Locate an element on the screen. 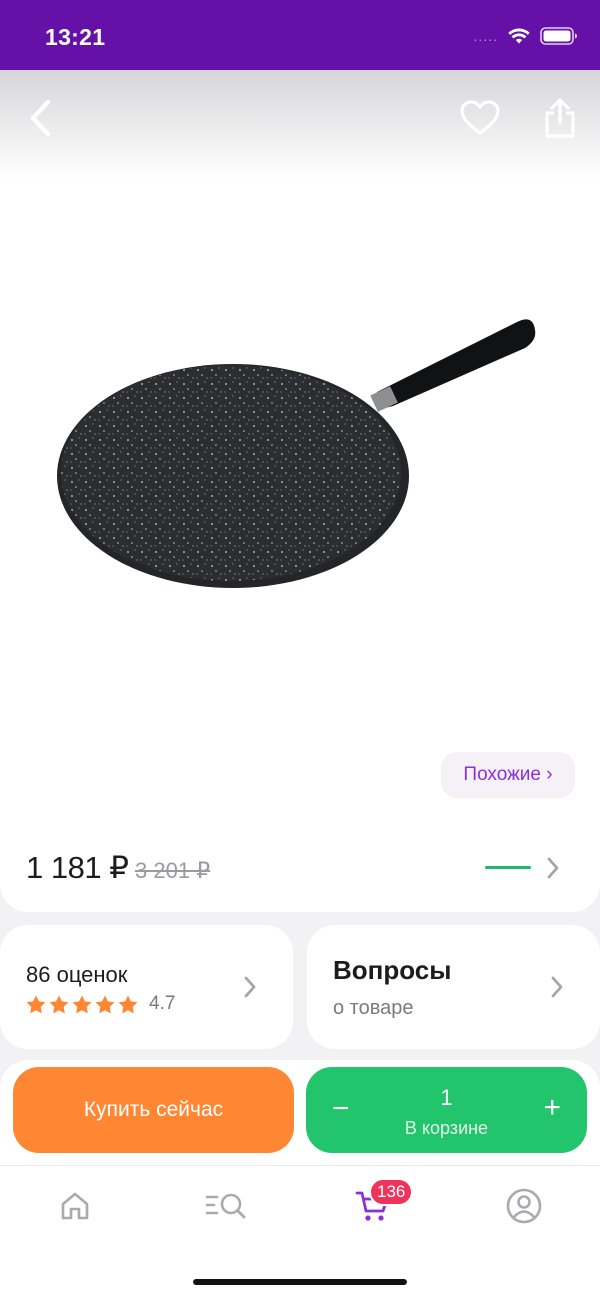 The width and height of the screenshot is (600, 1298). heart-icon is located at coordinates (480, 117).